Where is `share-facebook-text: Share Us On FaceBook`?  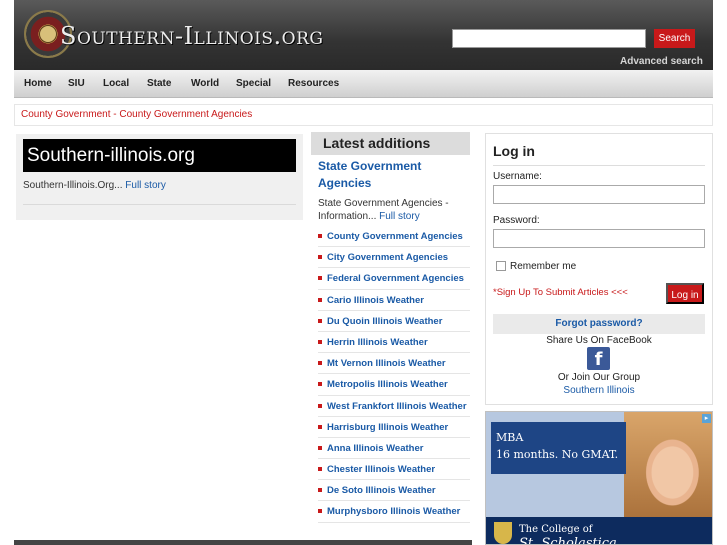 share-facebook-text: Share Us On FaceBook is located at coordinates (599, 340).